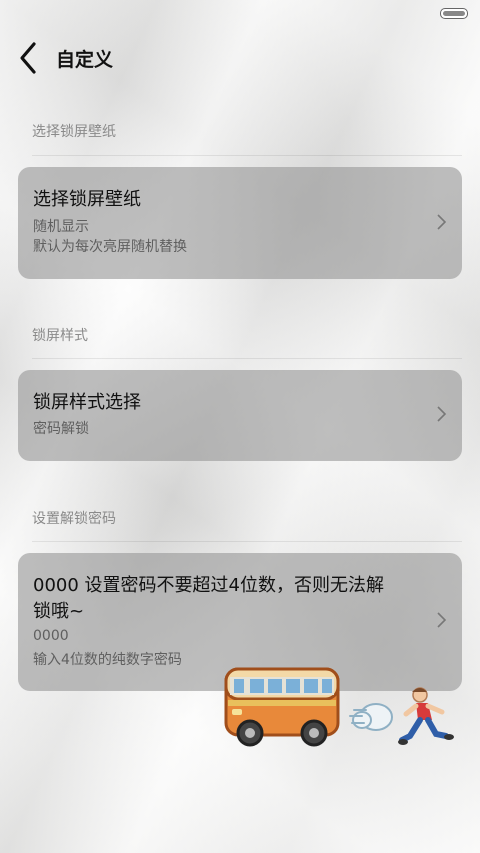  I want to click on bus-icon, so click(282, 707).